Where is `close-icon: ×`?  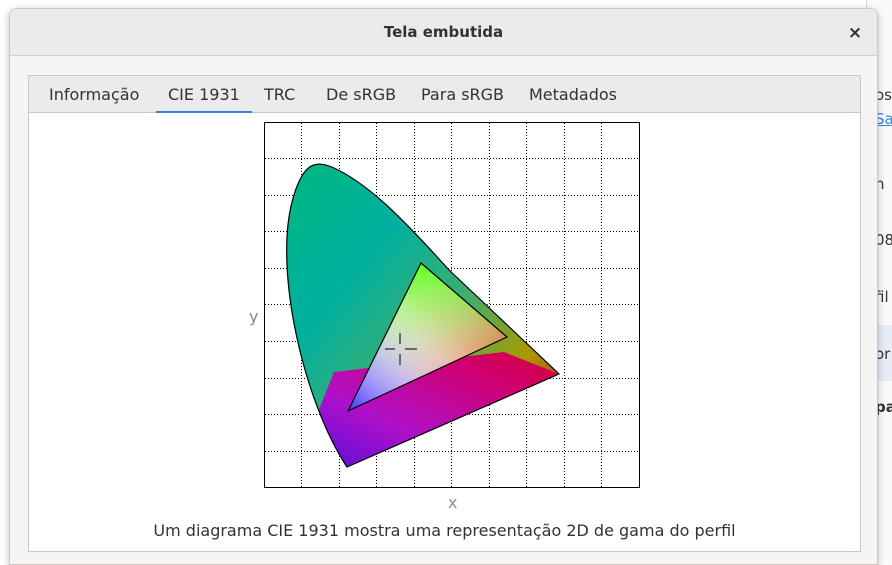 close-icon: × is located at coordinates (855, 33).